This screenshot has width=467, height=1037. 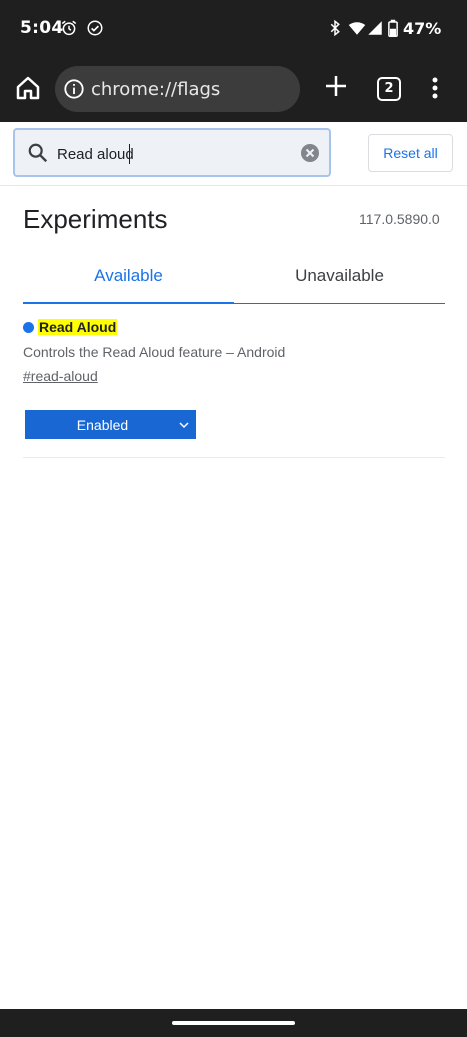 What do you see at coordinates (336, 86) in the screenshot?
I see `plus-icon` at bounding box center [336, 86].